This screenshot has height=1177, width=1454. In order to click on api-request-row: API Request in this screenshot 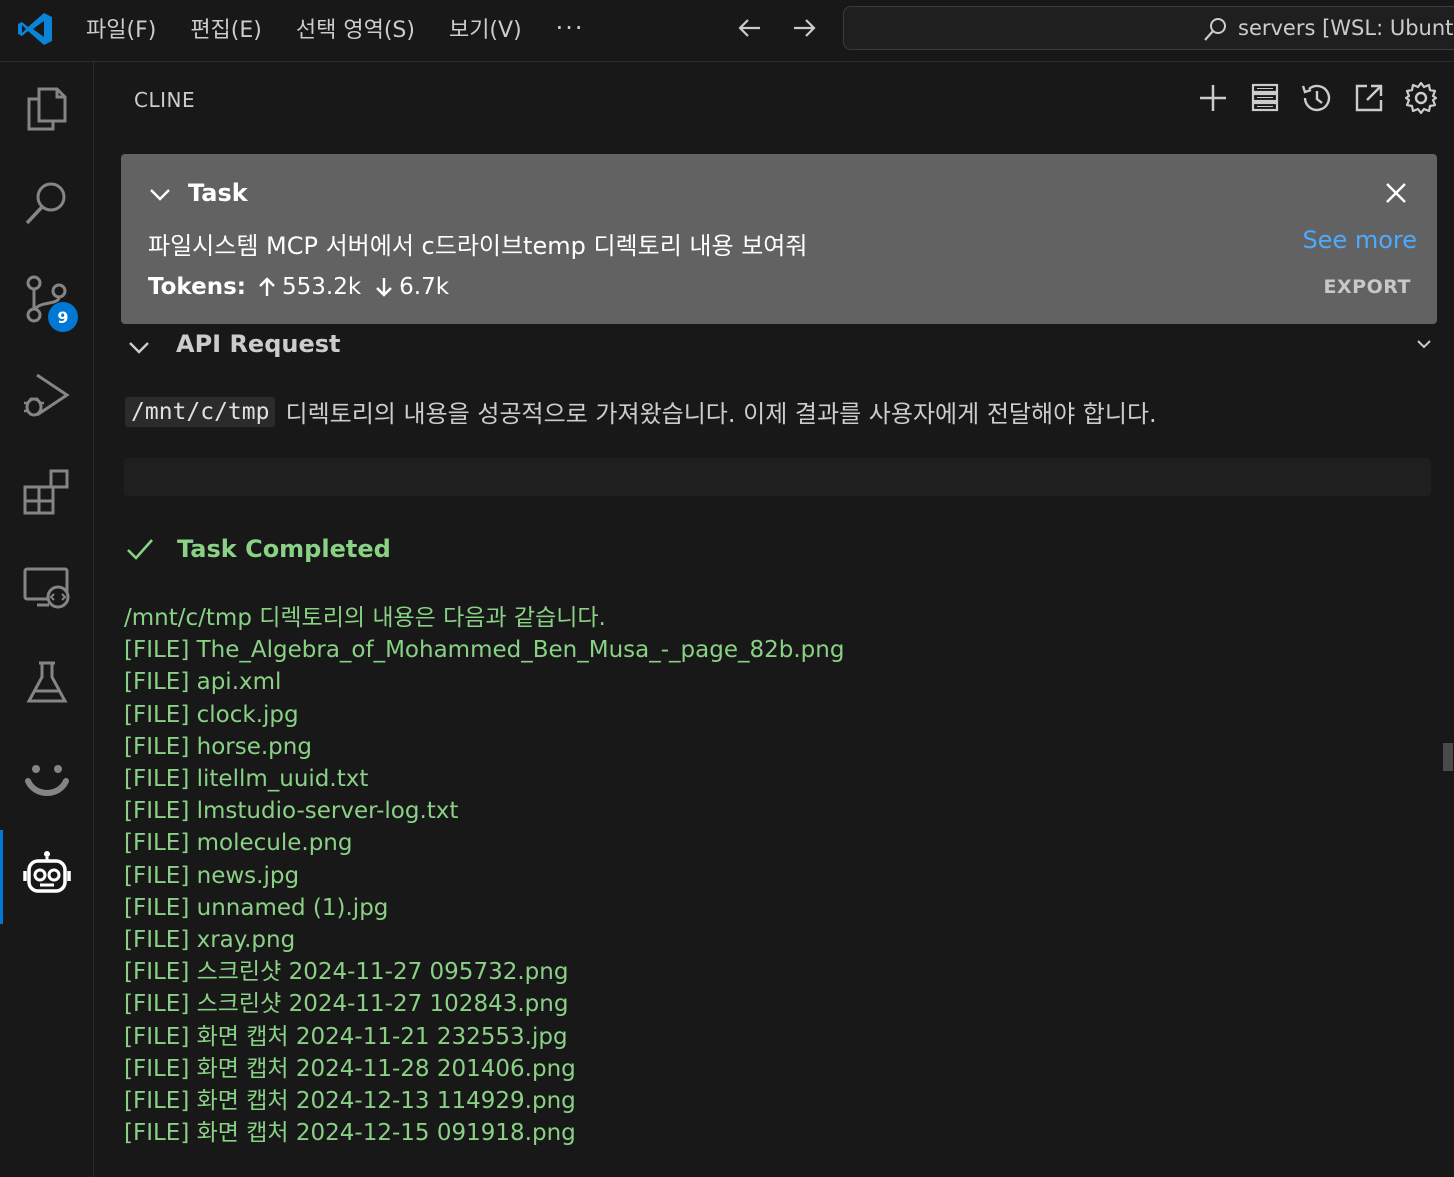, I will do `click(780, 343)`.